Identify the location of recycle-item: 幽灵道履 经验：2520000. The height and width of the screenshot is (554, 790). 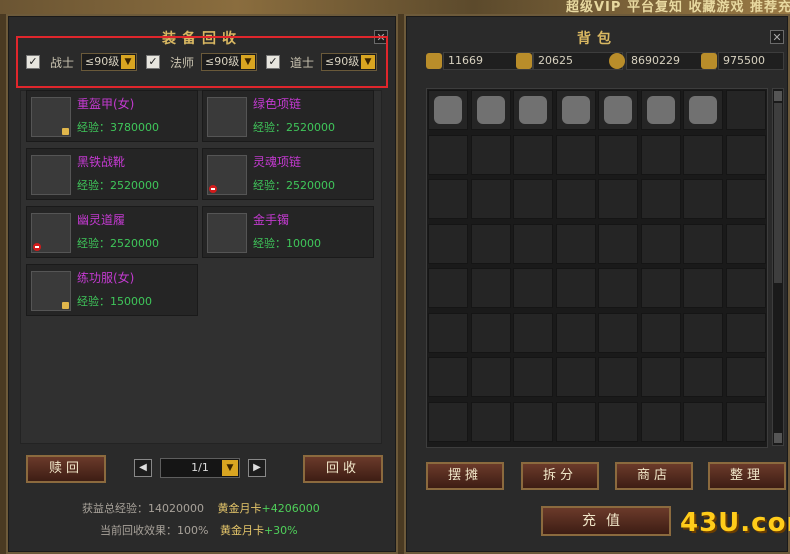
(112, 232).